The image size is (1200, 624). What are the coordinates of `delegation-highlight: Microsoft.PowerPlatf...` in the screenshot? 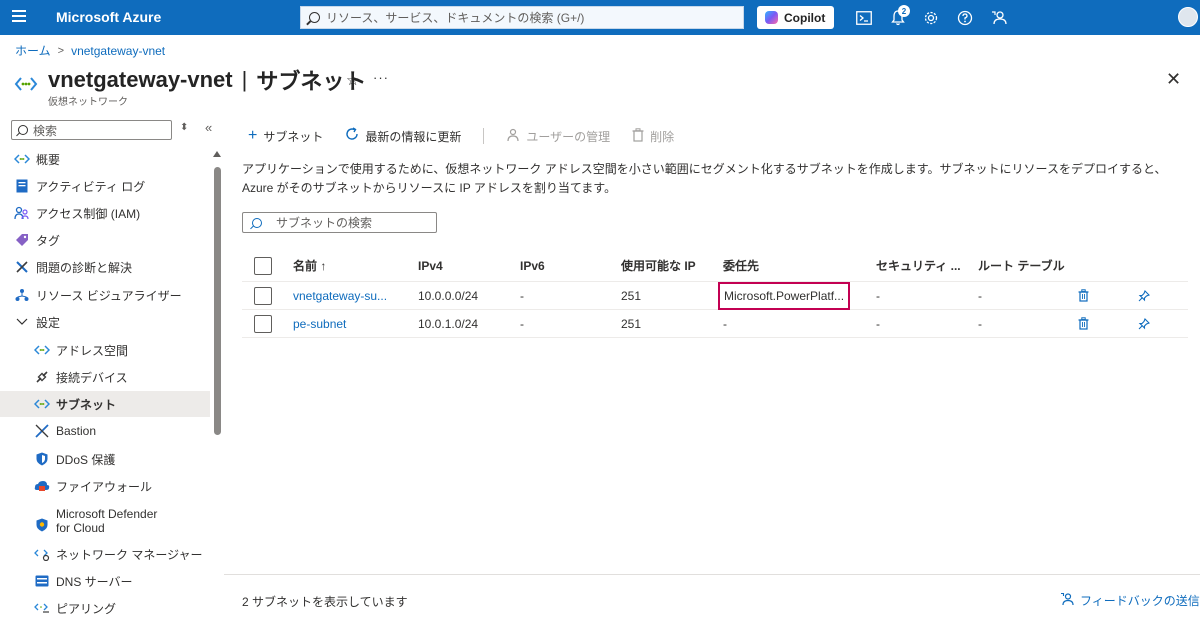 It's located at (784, 295).